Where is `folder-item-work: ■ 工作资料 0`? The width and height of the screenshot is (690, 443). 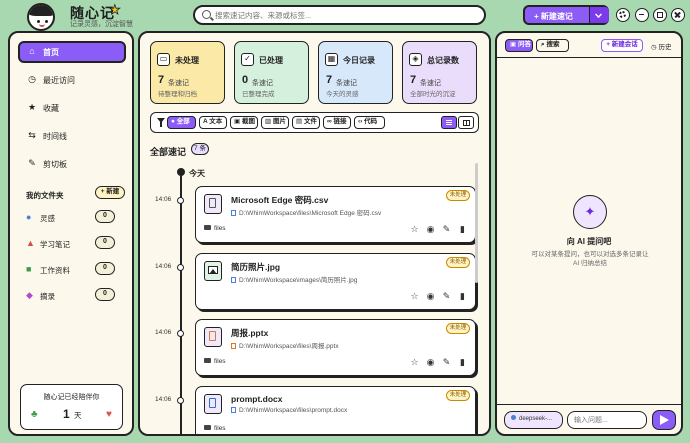 folder-item-work: ■ 工作资料 0 is located at coordinates (76, 270).